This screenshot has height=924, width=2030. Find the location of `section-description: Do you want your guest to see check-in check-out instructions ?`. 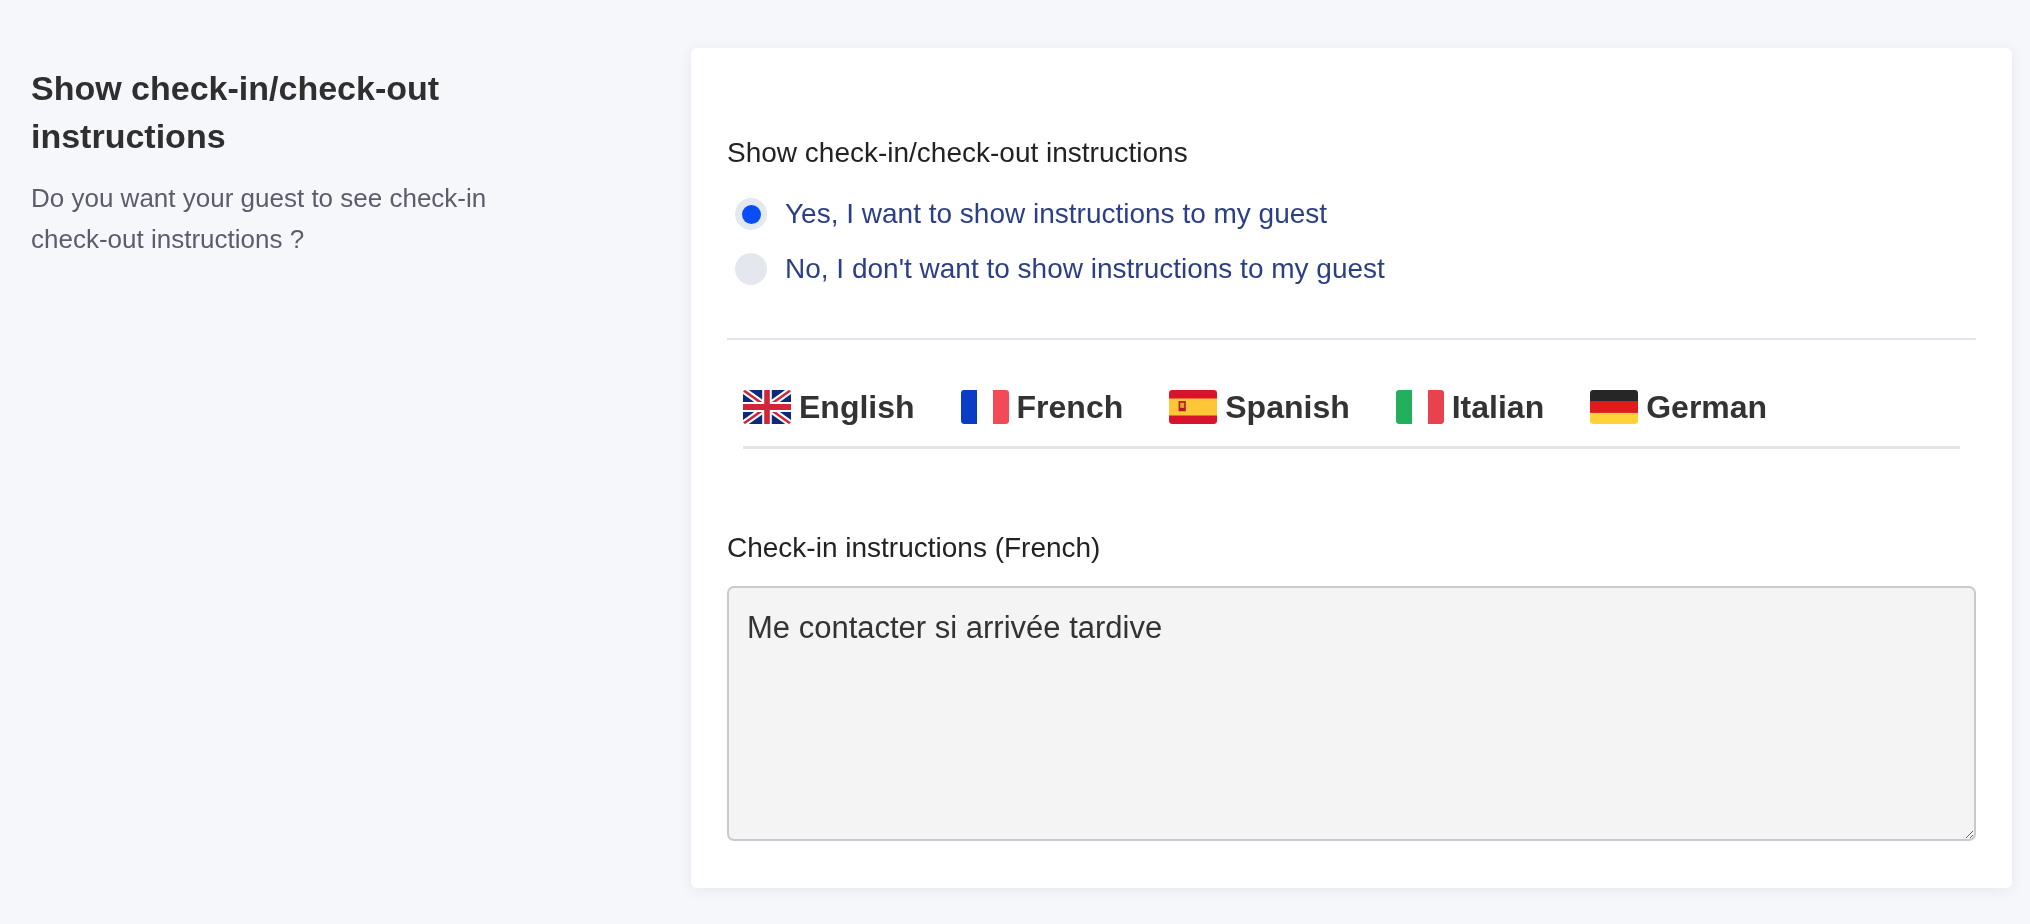

section-description: Do you want your guest to see check-in check-out instructions ? is located at coordinates (259, 219).